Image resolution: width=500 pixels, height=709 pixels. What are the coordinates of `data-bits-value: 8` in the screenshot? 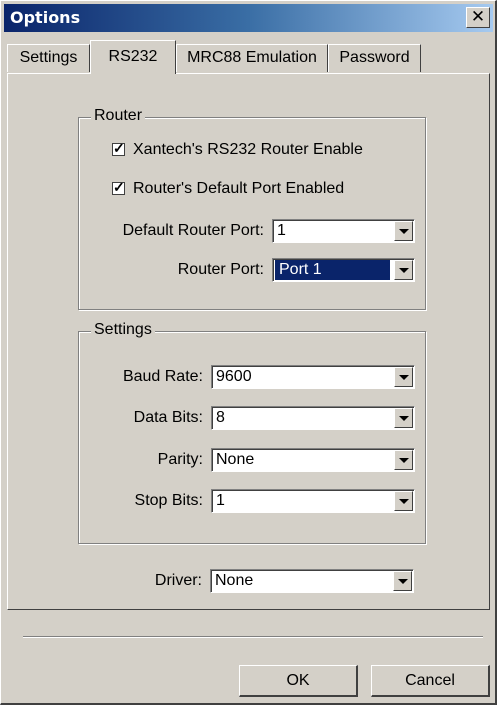 It's located at (220, 417).